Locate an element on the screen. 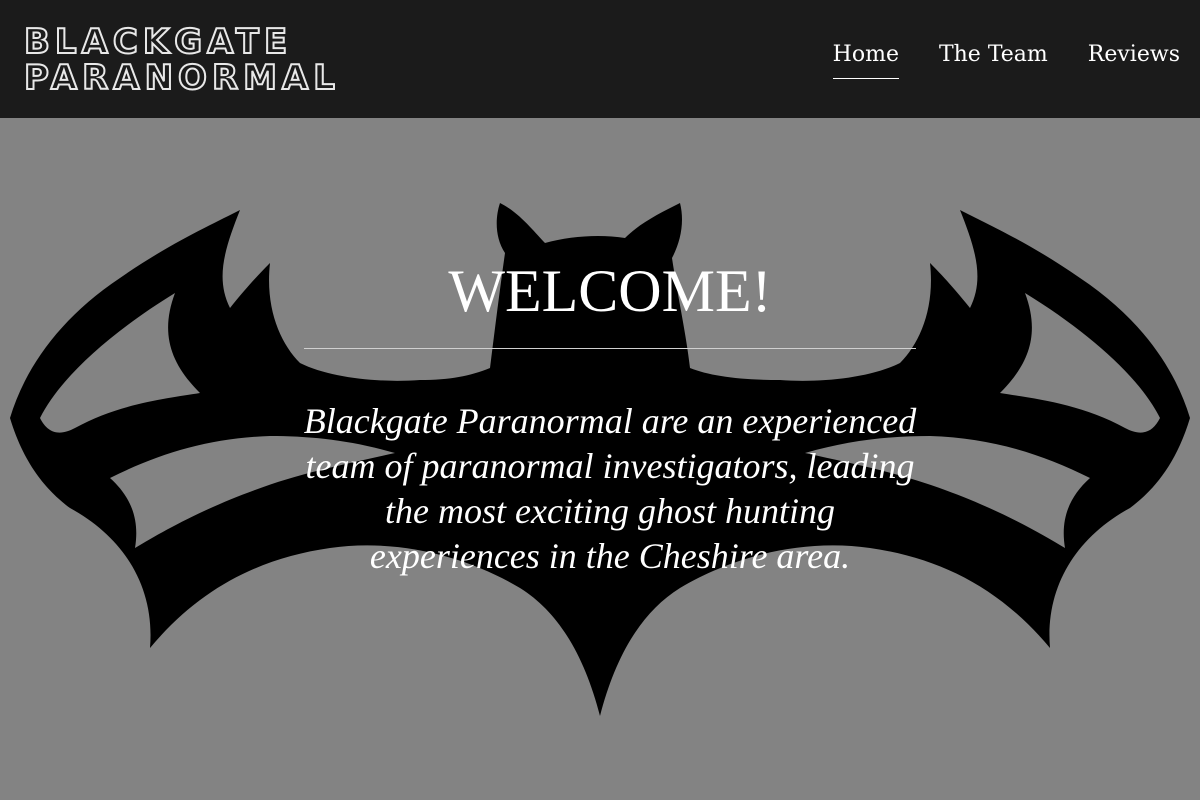 The image size is (1200, 800). nav-item-the-team: The Team is located at coordinates (993, 59).